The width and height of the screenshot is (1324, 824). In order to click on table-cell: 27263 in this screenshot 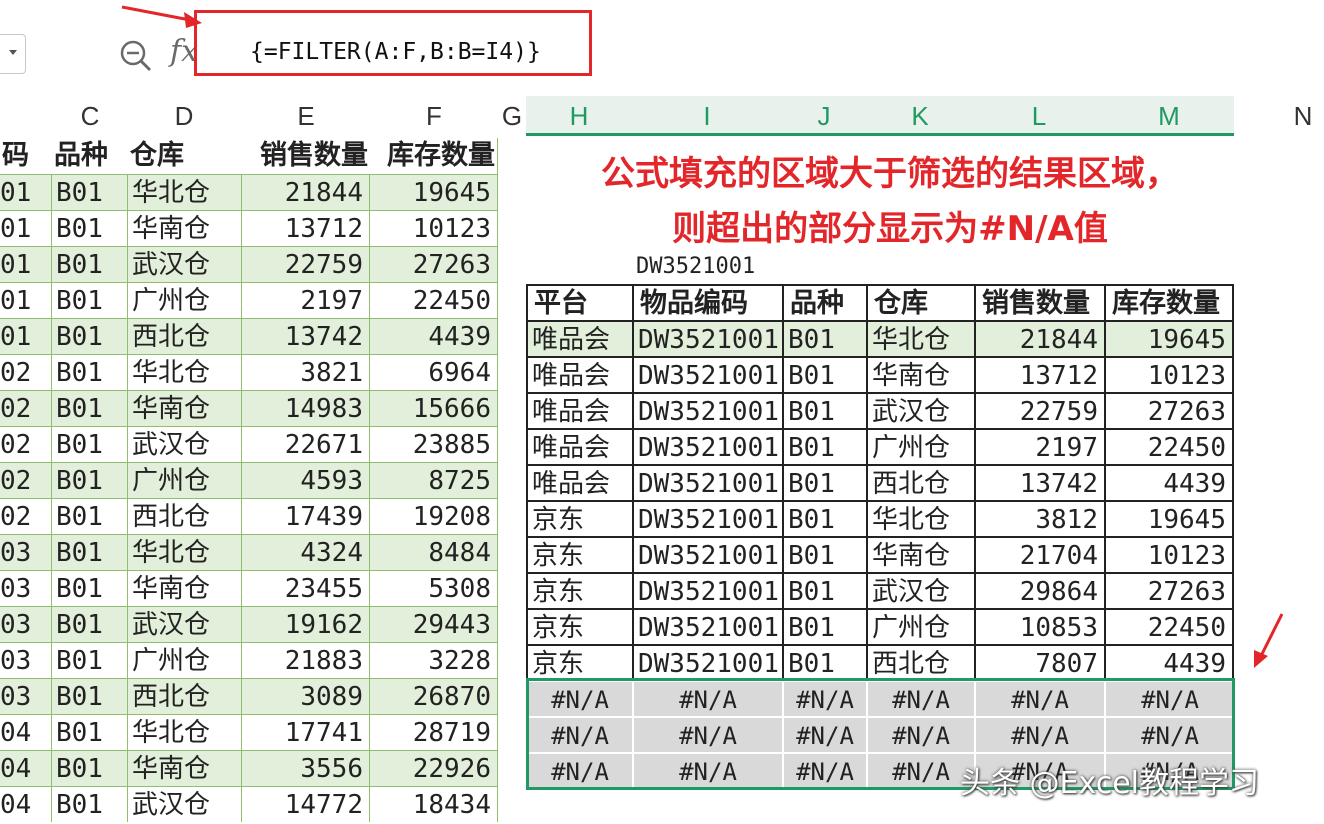, I will do `click(434, 264)`.